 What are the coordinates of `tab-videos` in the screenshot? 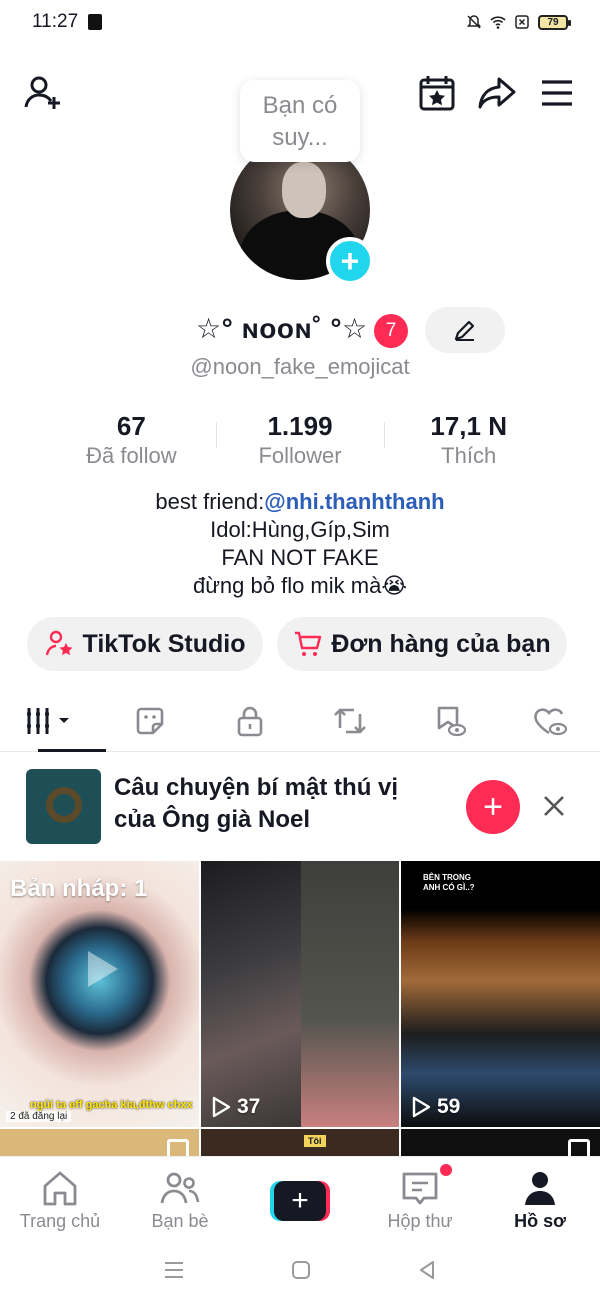 It's located at (53, 721).